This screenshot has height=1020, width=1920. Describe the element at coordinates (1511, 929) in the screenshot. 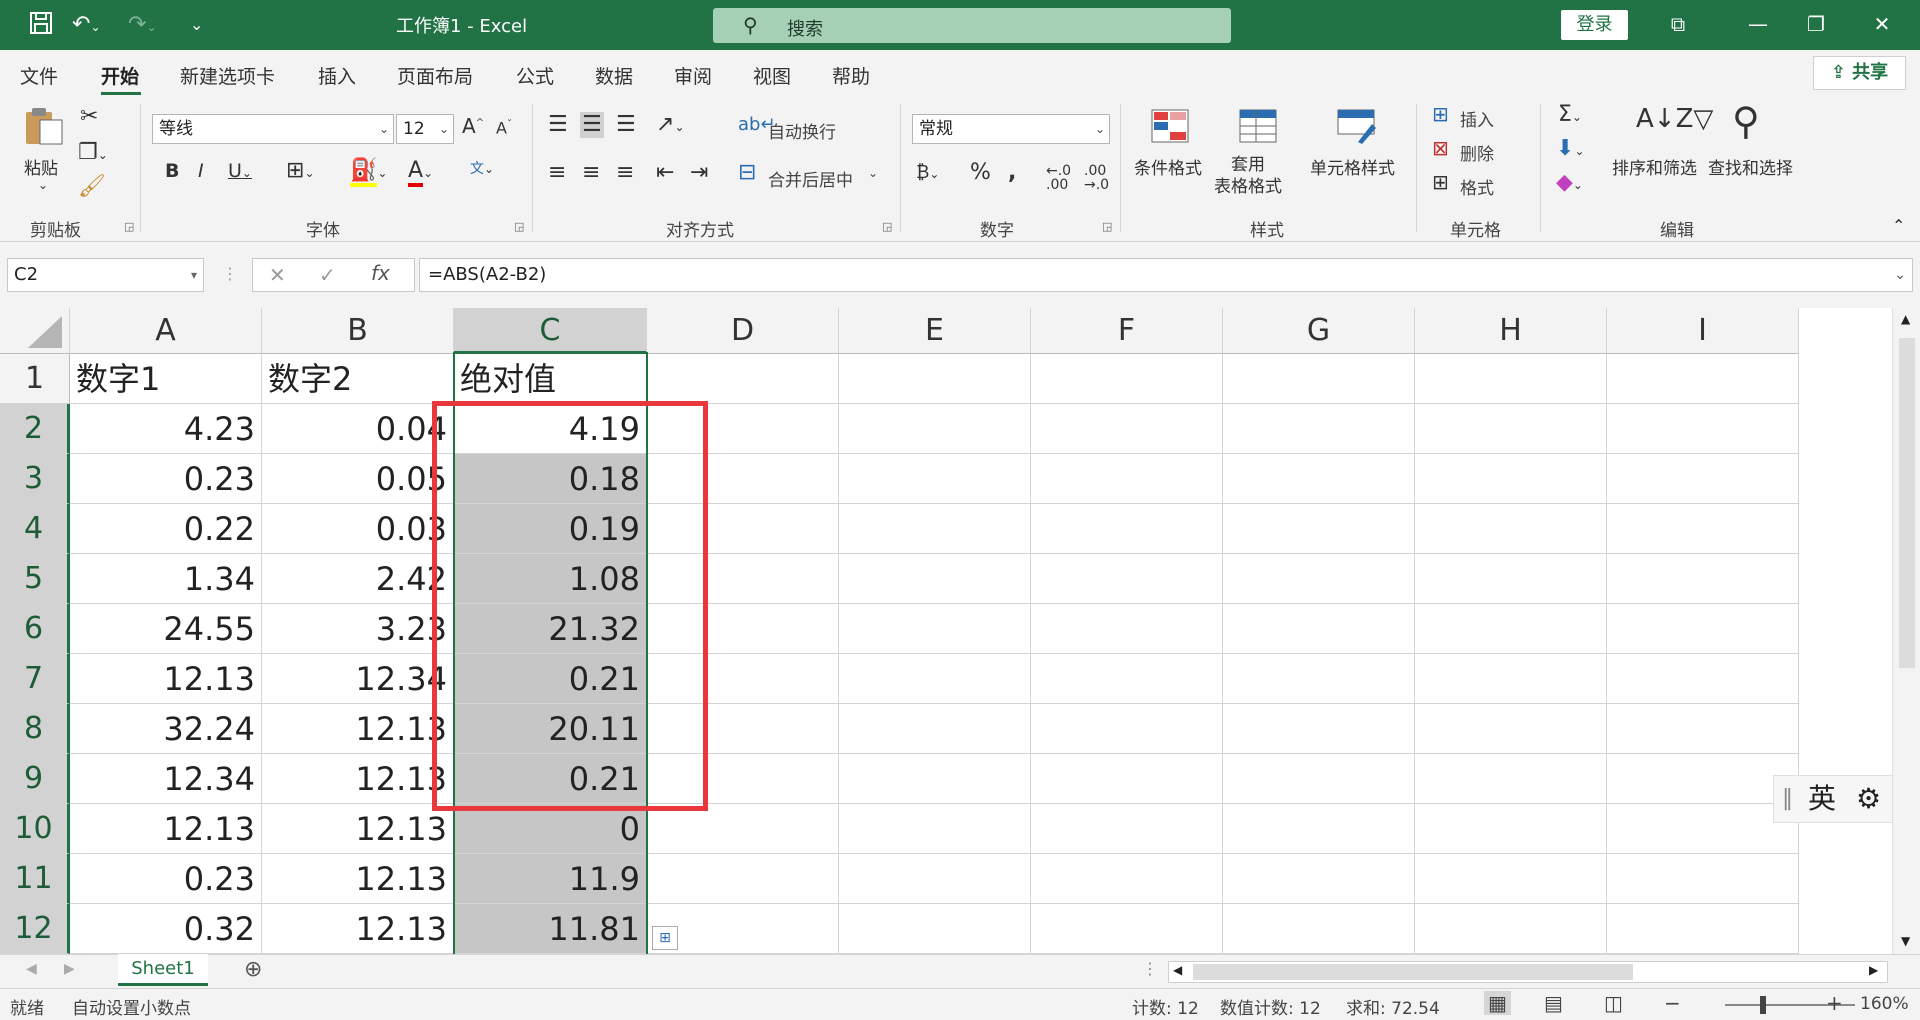

I see `cell-h12` at that location.